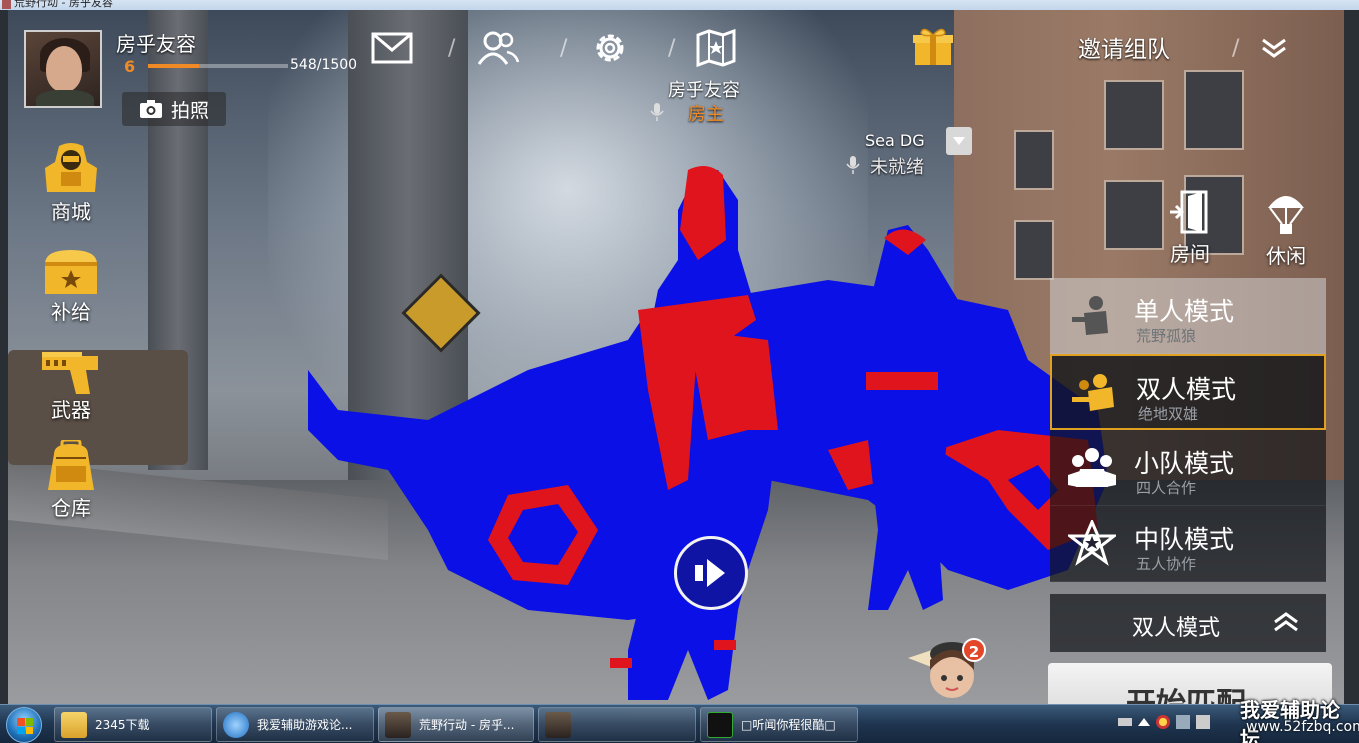 This screenshot has width=1359, height=743. I want to click on weapon-gun-icon, so click(70, 373).